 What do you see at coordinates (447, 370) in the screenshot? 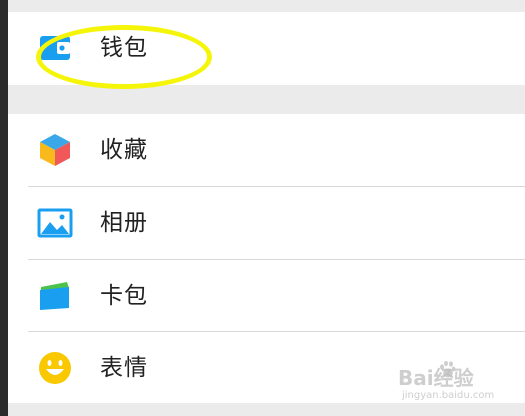
I see `paw-icon` at bounding box center [447, 370].